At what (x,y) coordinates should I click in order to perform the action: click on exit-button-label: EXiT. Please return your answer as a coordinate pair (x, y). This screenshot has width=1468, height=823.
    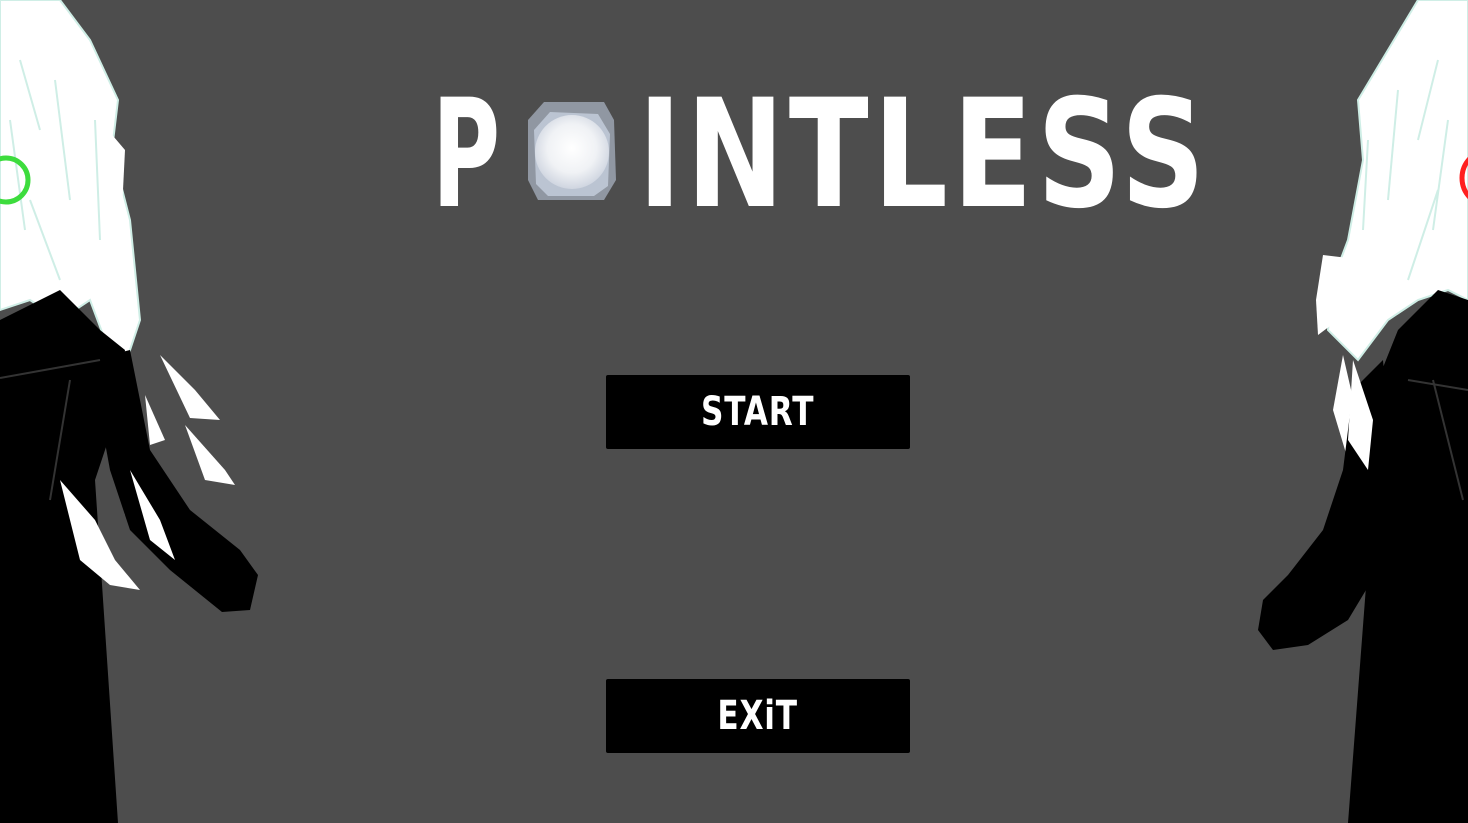
    Looking at the image, I should click on (758, 716).